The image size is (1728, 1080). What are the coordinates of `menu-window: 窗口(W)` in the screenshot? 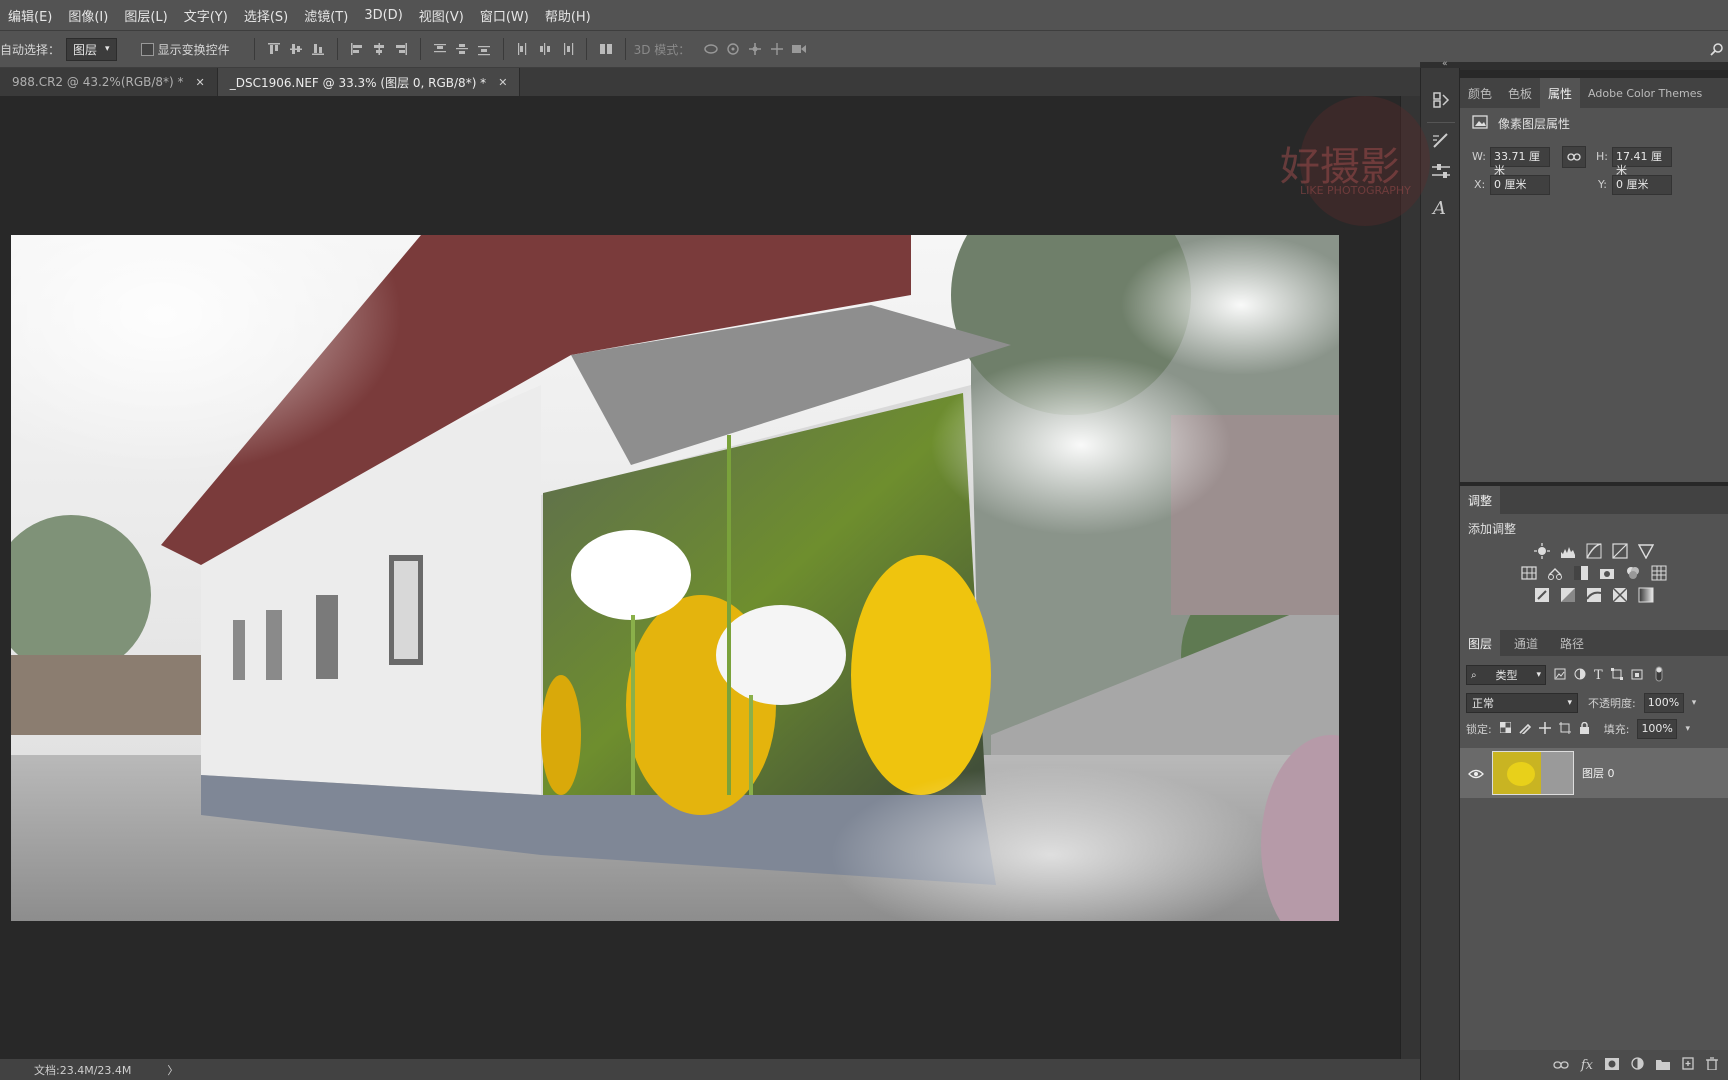 It's located at (504, 15).